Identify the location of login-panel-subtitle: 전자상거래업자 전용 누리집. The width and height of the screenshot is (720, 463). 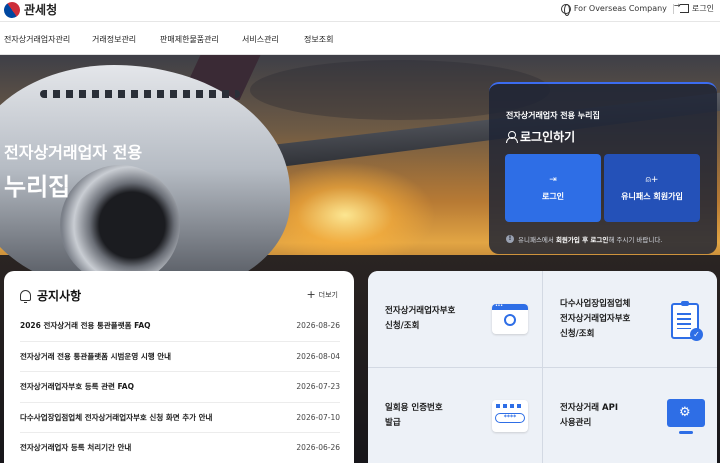
(553, 115).